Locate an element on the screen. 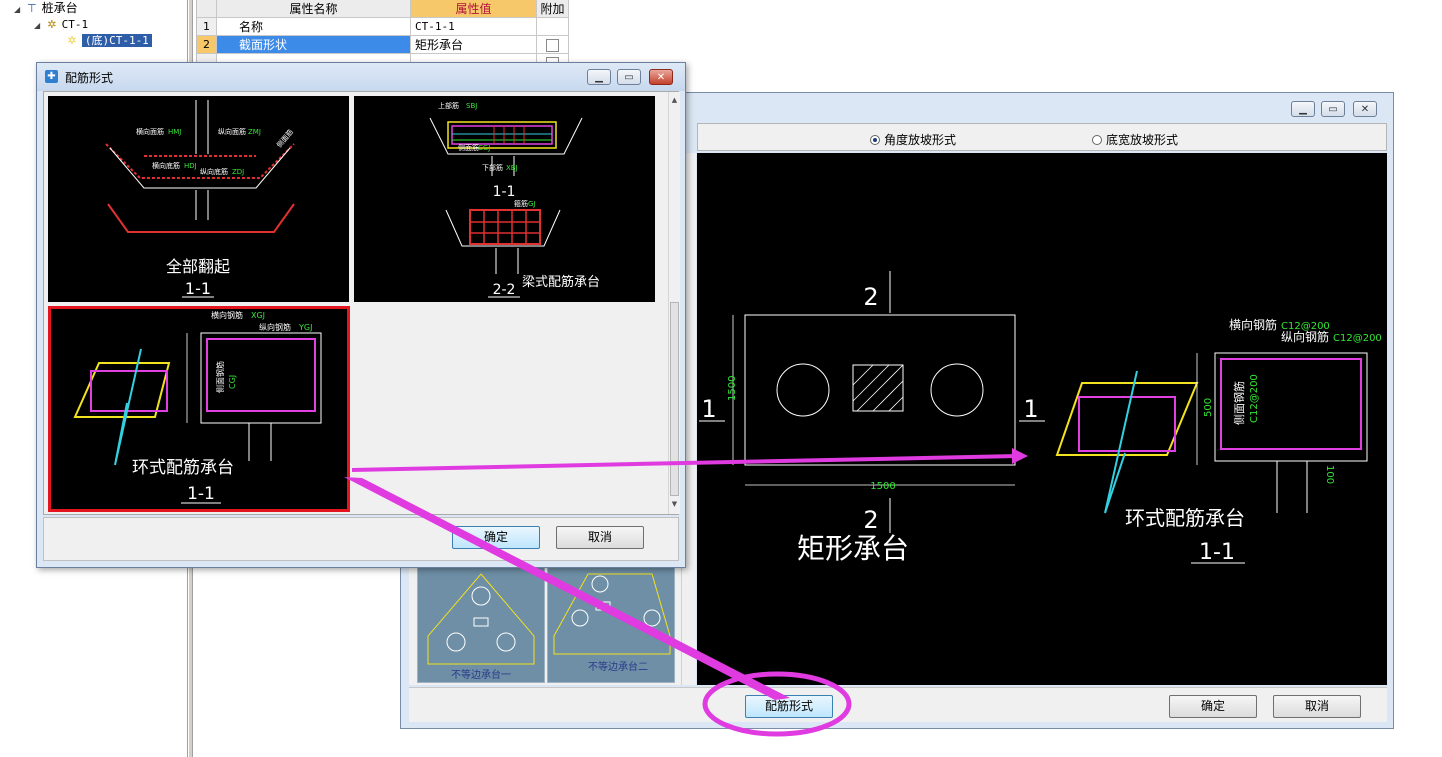  radio-width-slope: 底宽放坡形式 is located at coordinates (1135, 139).